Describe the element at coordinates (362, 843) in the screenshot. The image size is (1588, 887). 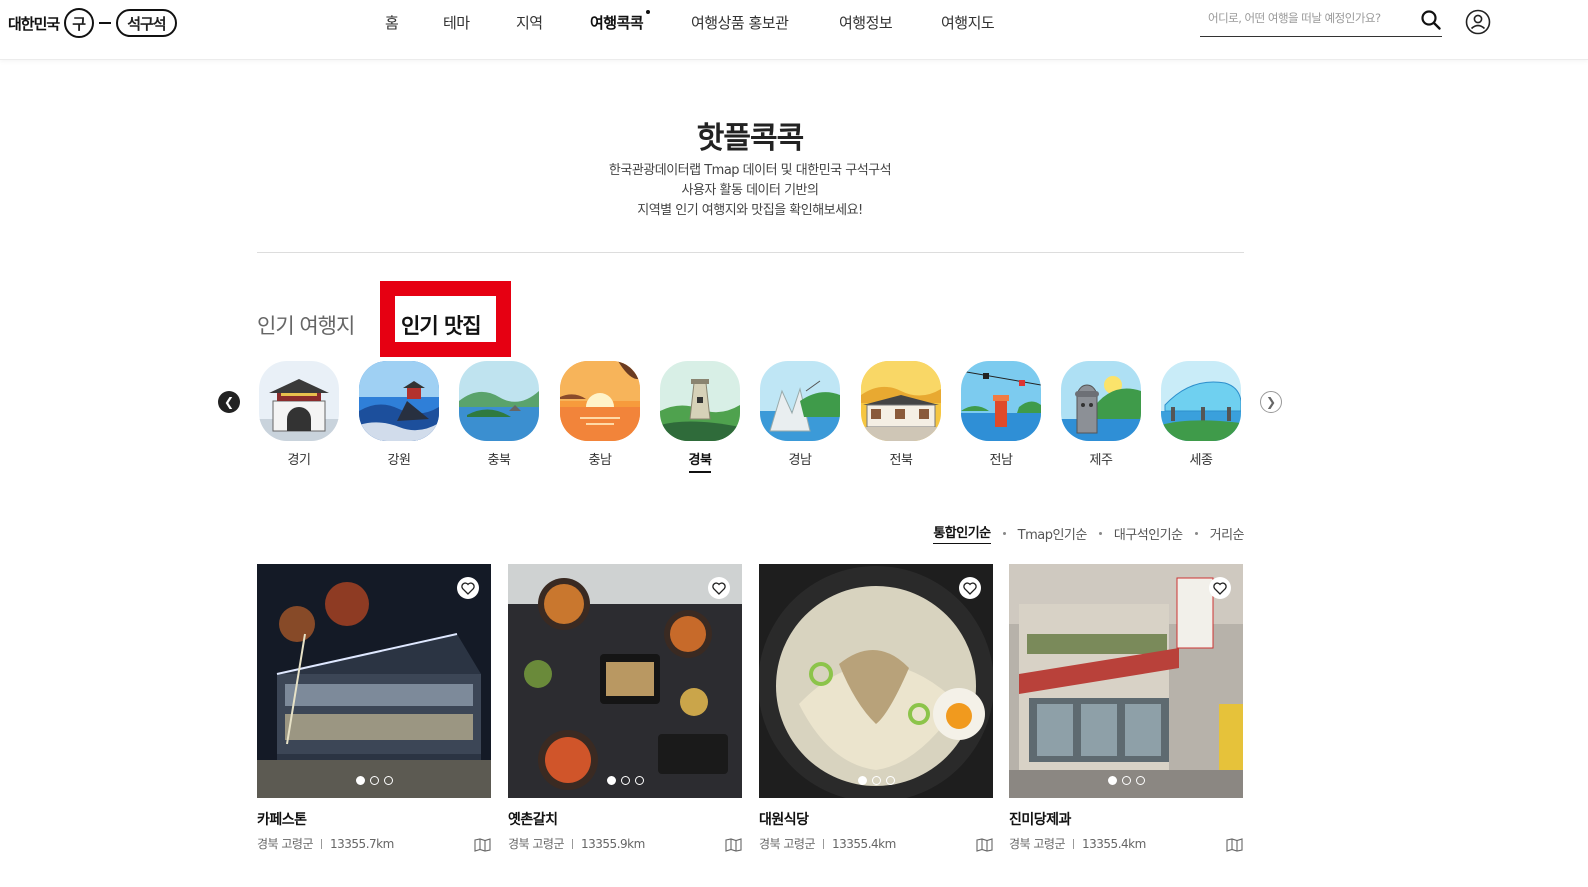
I see `card-distance: 13355.7km` at that location.